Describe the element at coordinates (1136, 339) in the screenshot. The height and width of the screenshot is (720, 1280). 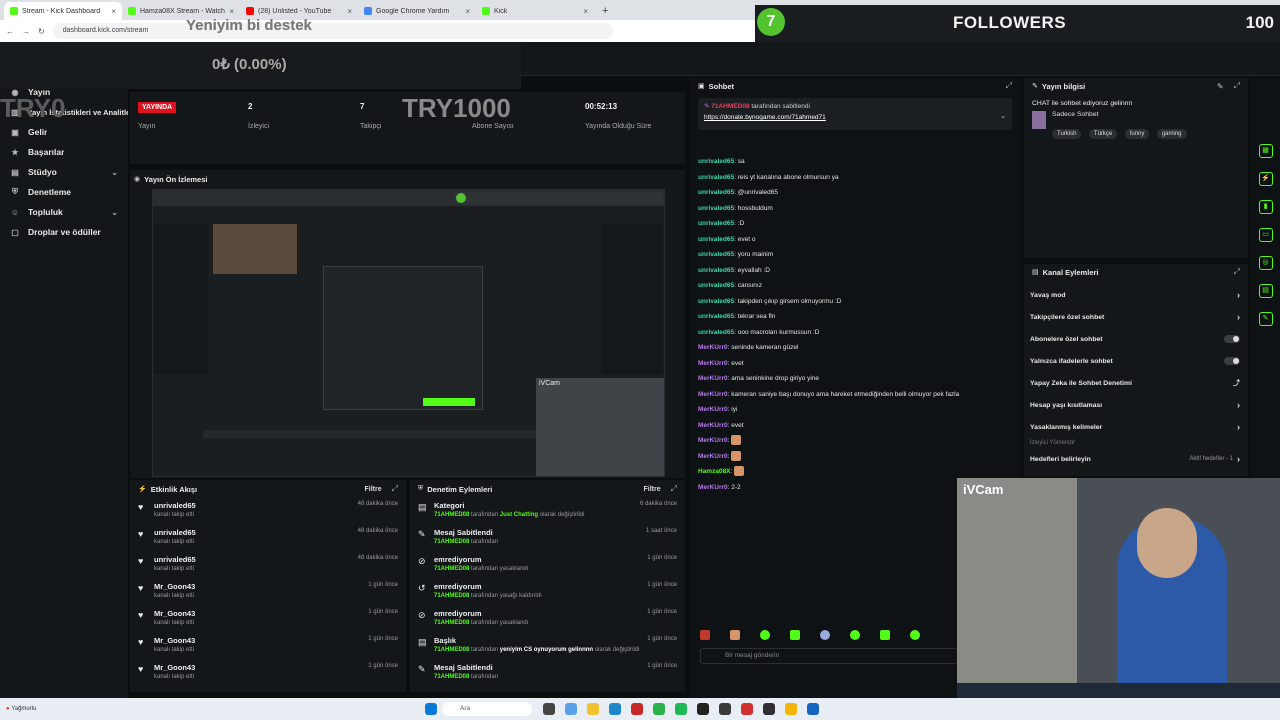
I see `channel-action: Abonelere özel sohbet` at that location.